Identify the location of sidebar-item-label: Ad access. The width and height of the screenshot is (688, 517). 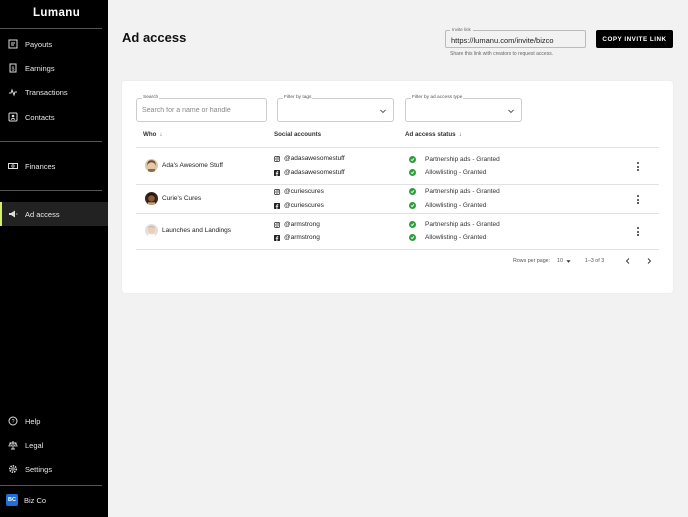
(42, 214).